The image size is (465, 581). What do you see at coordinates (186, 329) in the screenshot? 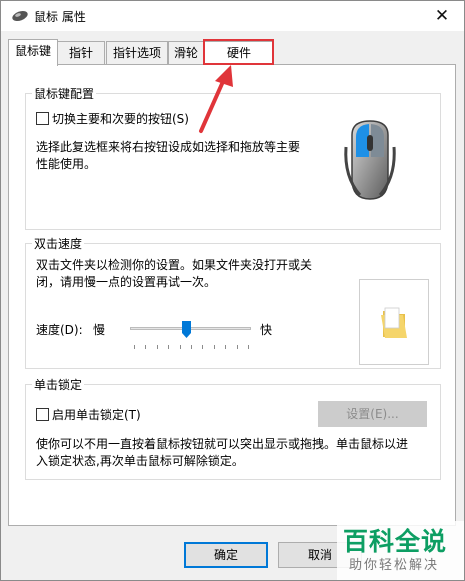
I see `speed-slider-thumb` at bounding box center [186, 329].